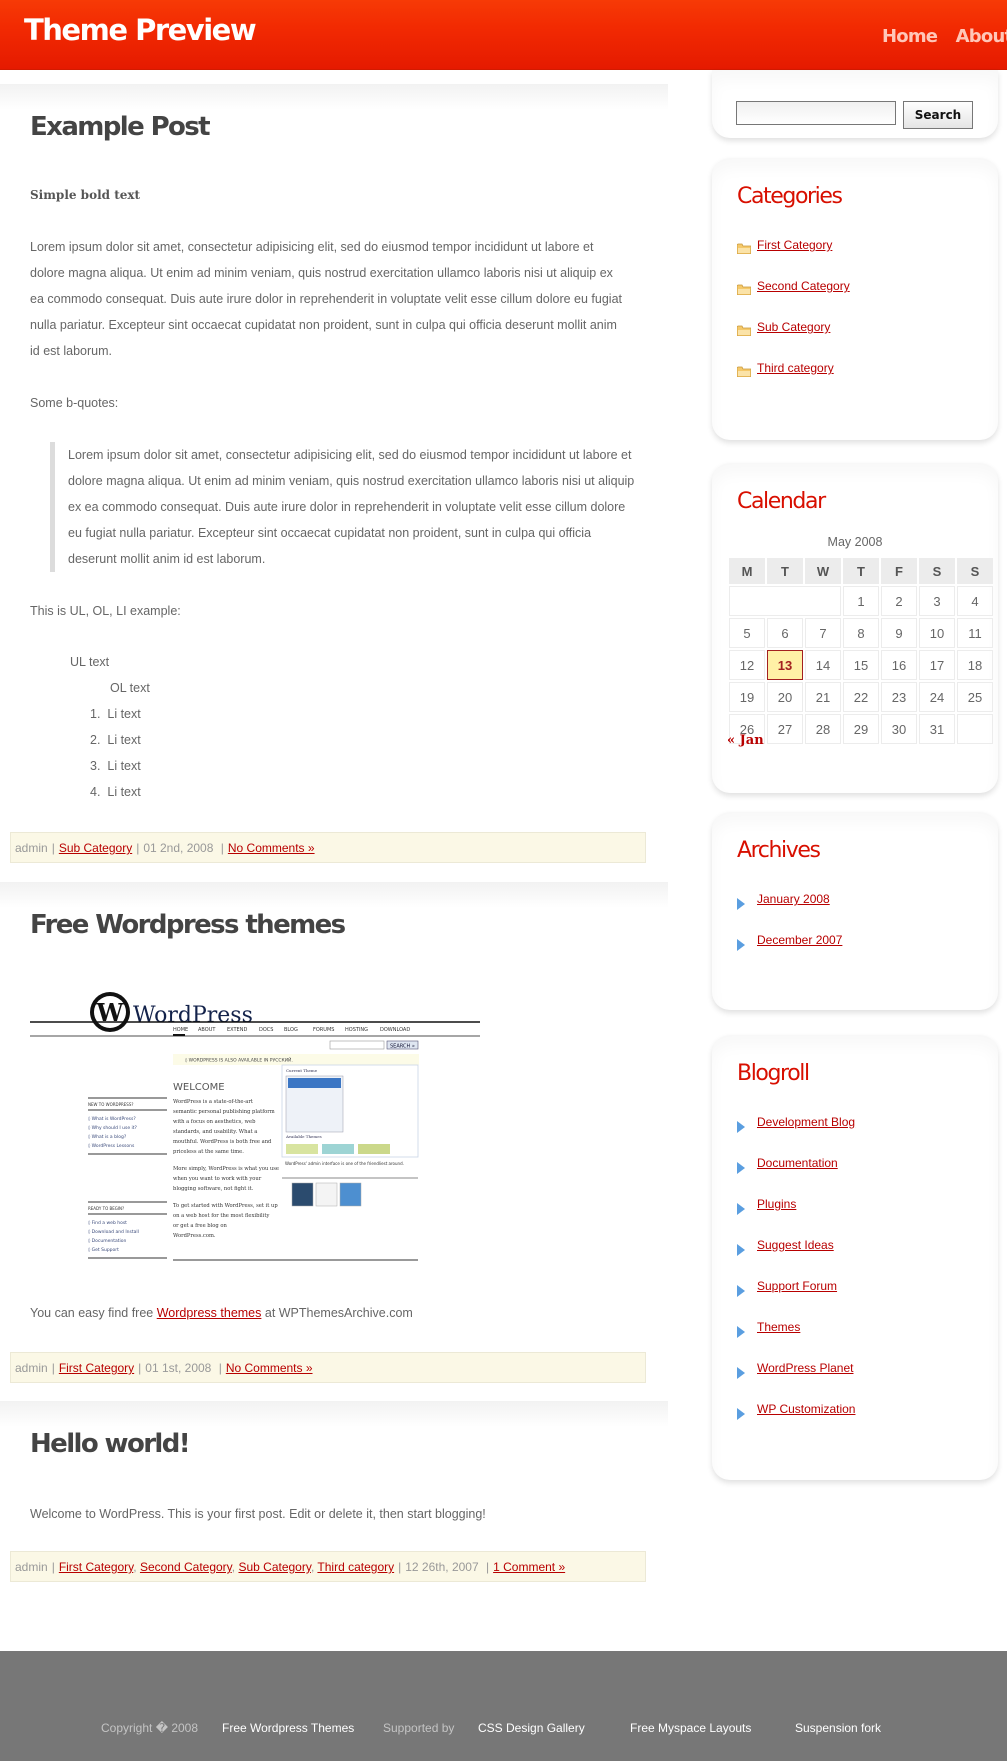 Image resolution: width=1007 pixels, height=1761 pixels. I want to click on bold-text: Simple bold text, so click(85, 195).